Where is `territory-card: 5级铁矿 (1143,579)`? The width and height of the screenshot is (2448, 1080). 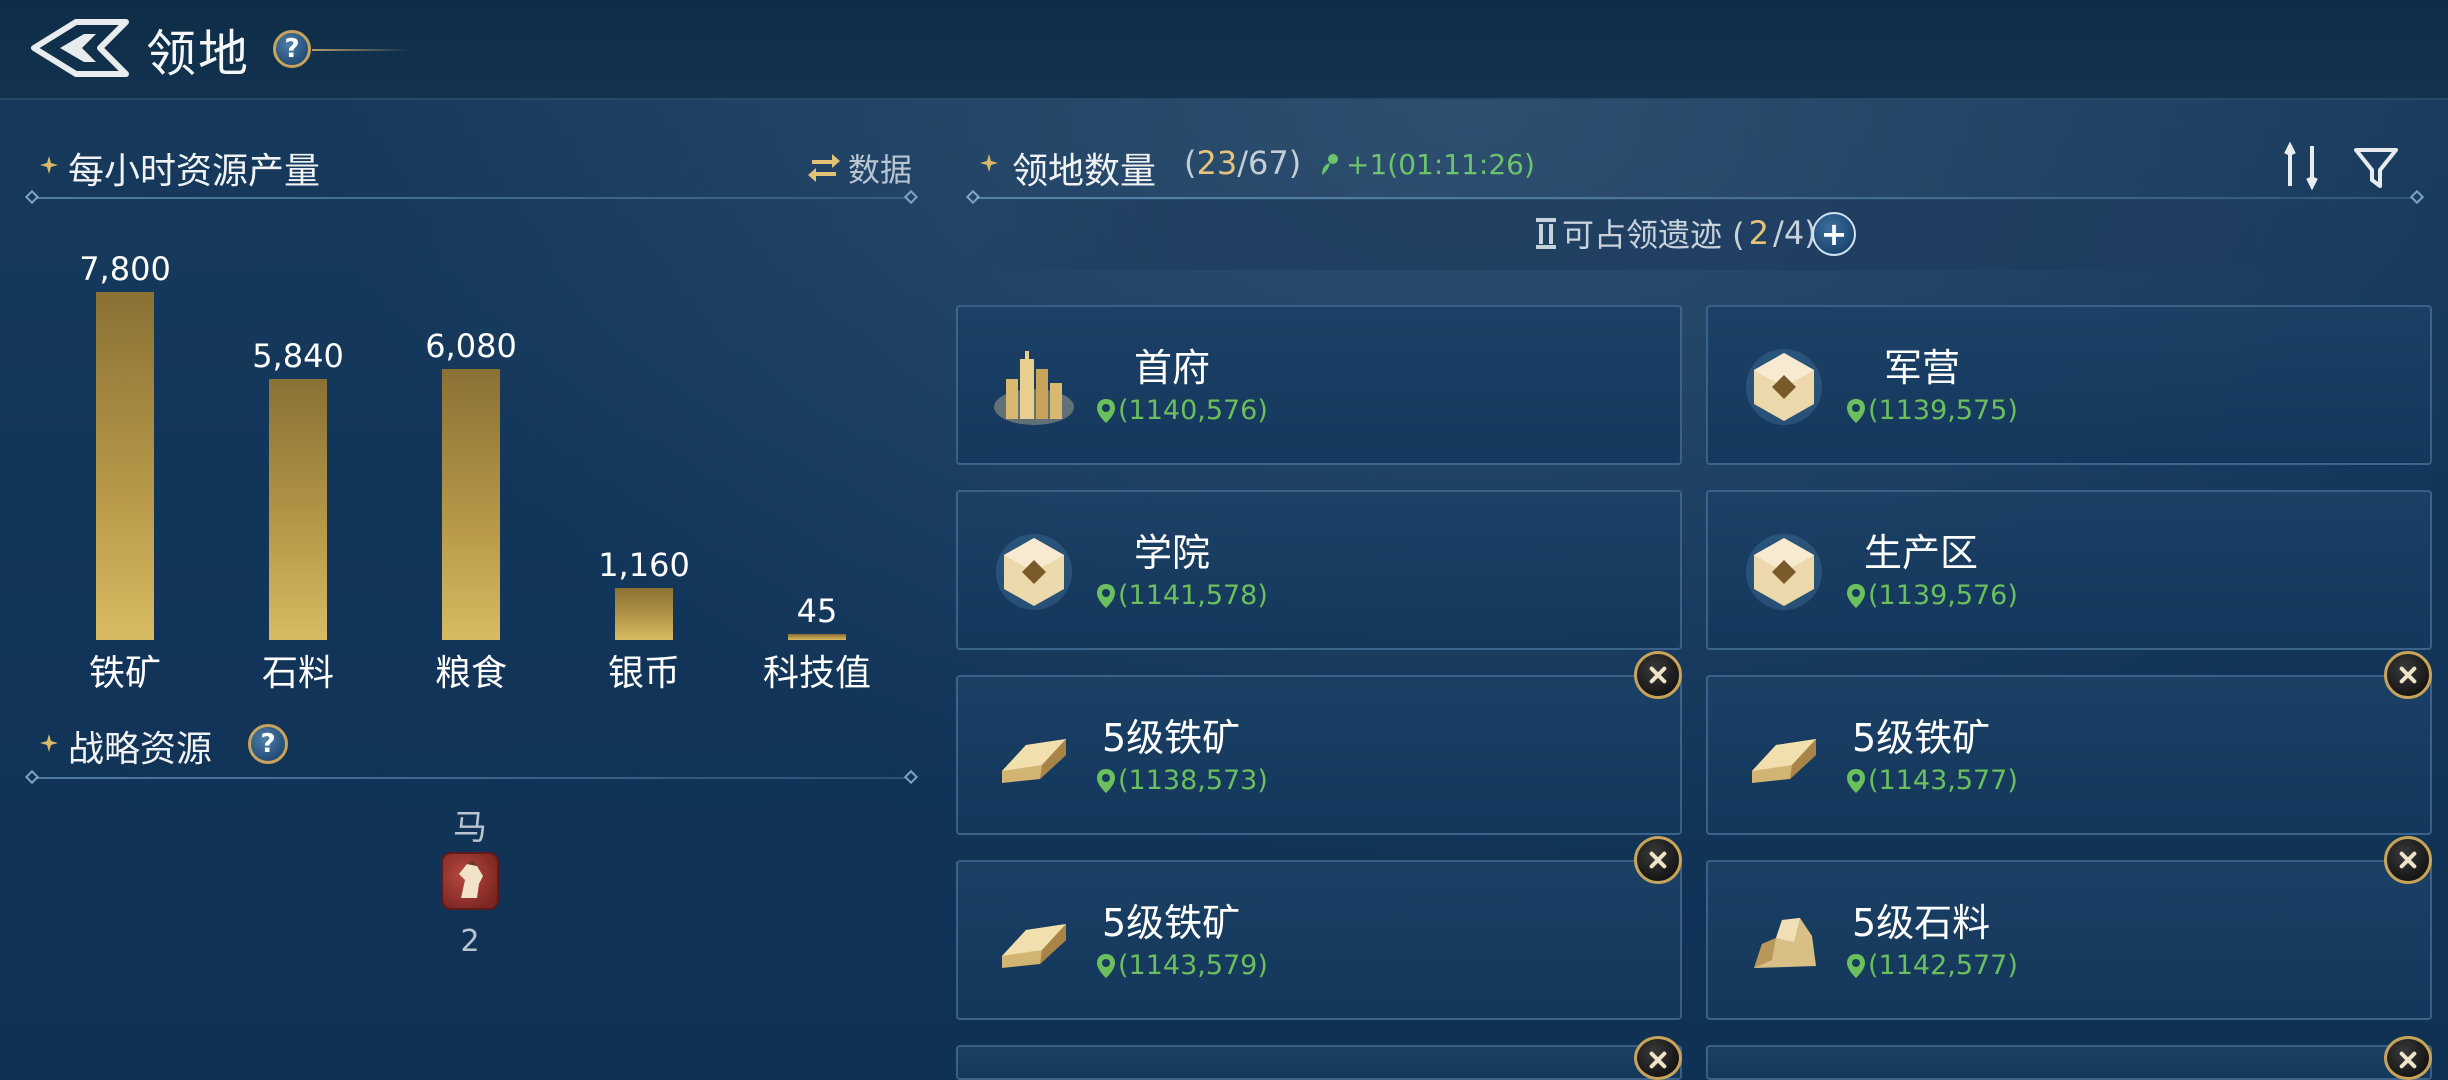
territory-card: 5级铁矿 (1143,579) is located at coordinates (1319, 940).